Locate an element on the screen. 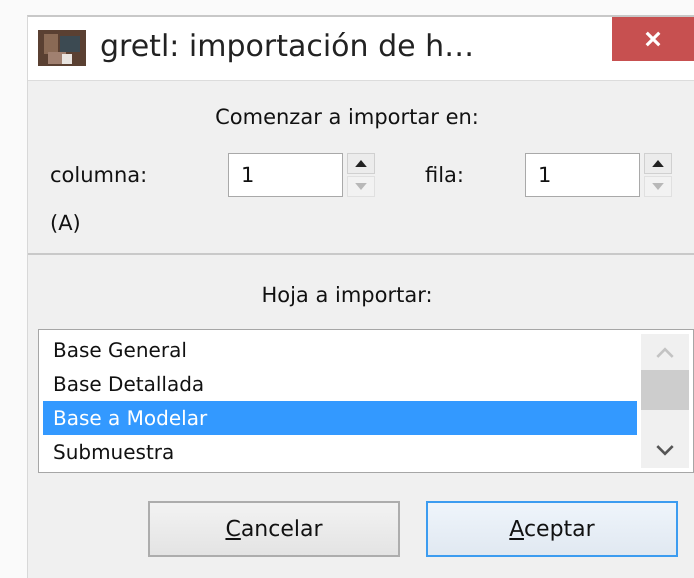  sheet-item: Base Detallada is located at coordinates (340, 384).